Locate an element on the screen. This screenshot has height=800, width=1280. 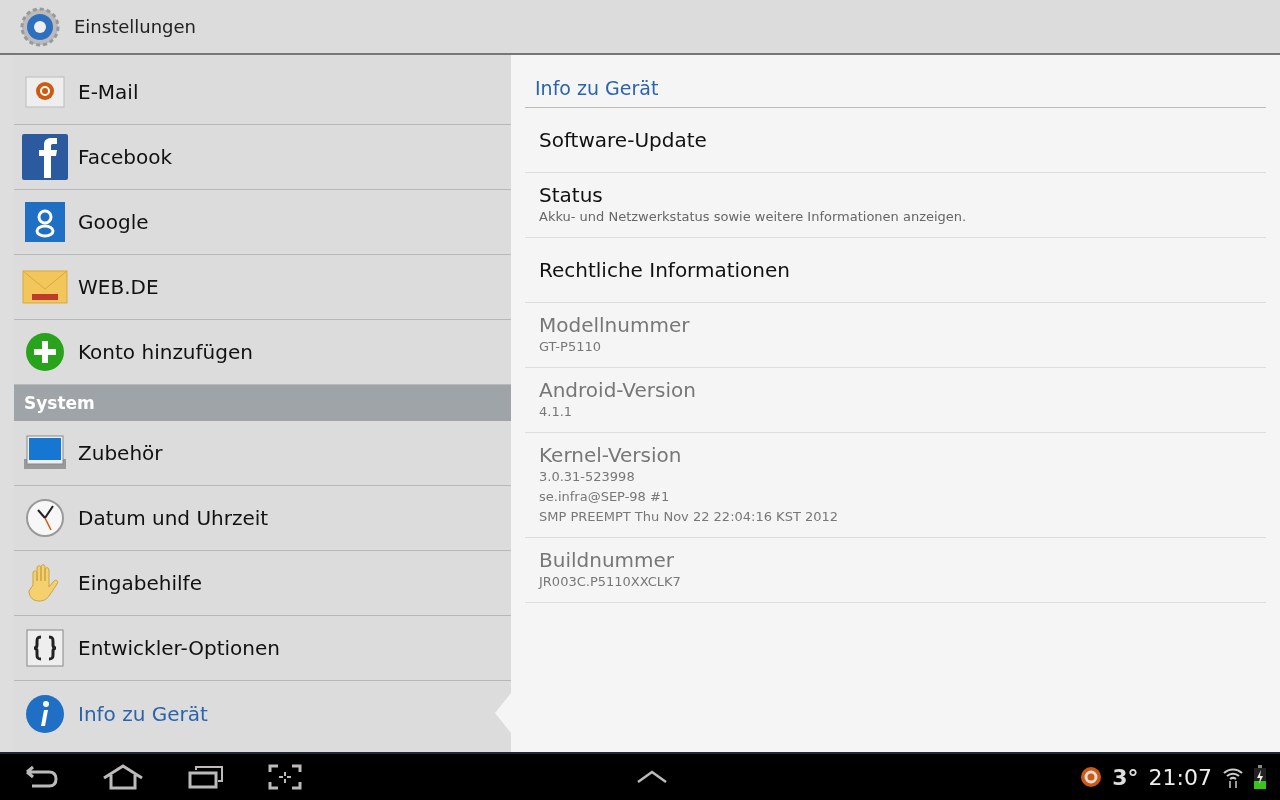
tablet-icon is located at coordinates (45, 453).